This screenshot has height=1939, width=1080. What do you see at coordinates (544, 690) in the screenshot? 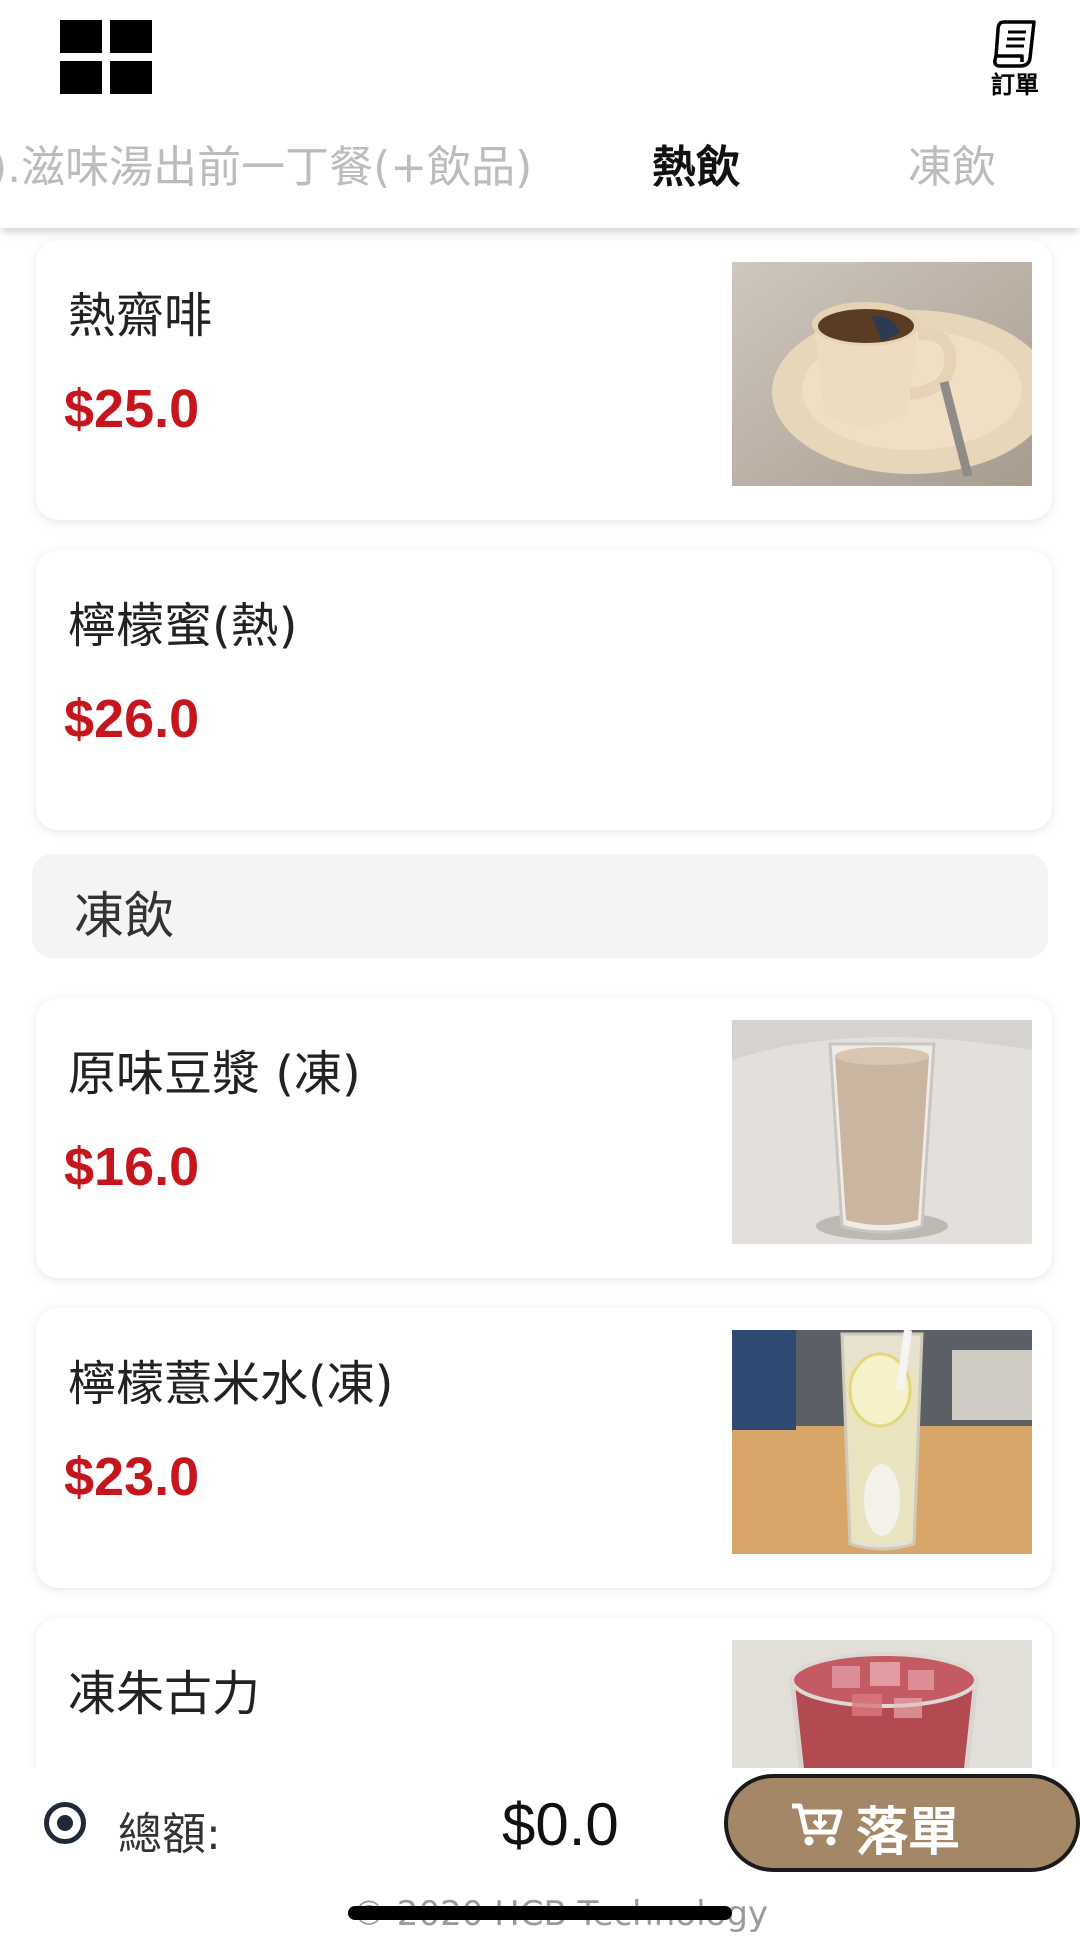
I see `menu-item-card: 檸檬蜜(熱) $26.0` at bounding box center [544, 690].